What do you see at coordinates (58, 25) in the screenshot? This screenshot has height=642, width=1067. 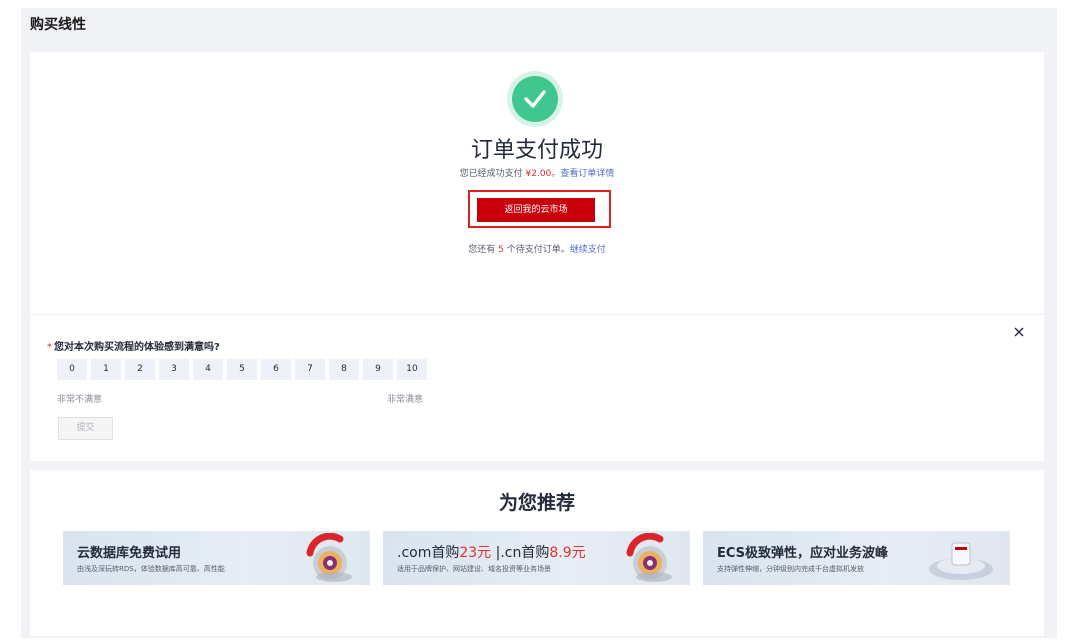 I see `page-title: 购买线性` at bounding box center [58, 25].